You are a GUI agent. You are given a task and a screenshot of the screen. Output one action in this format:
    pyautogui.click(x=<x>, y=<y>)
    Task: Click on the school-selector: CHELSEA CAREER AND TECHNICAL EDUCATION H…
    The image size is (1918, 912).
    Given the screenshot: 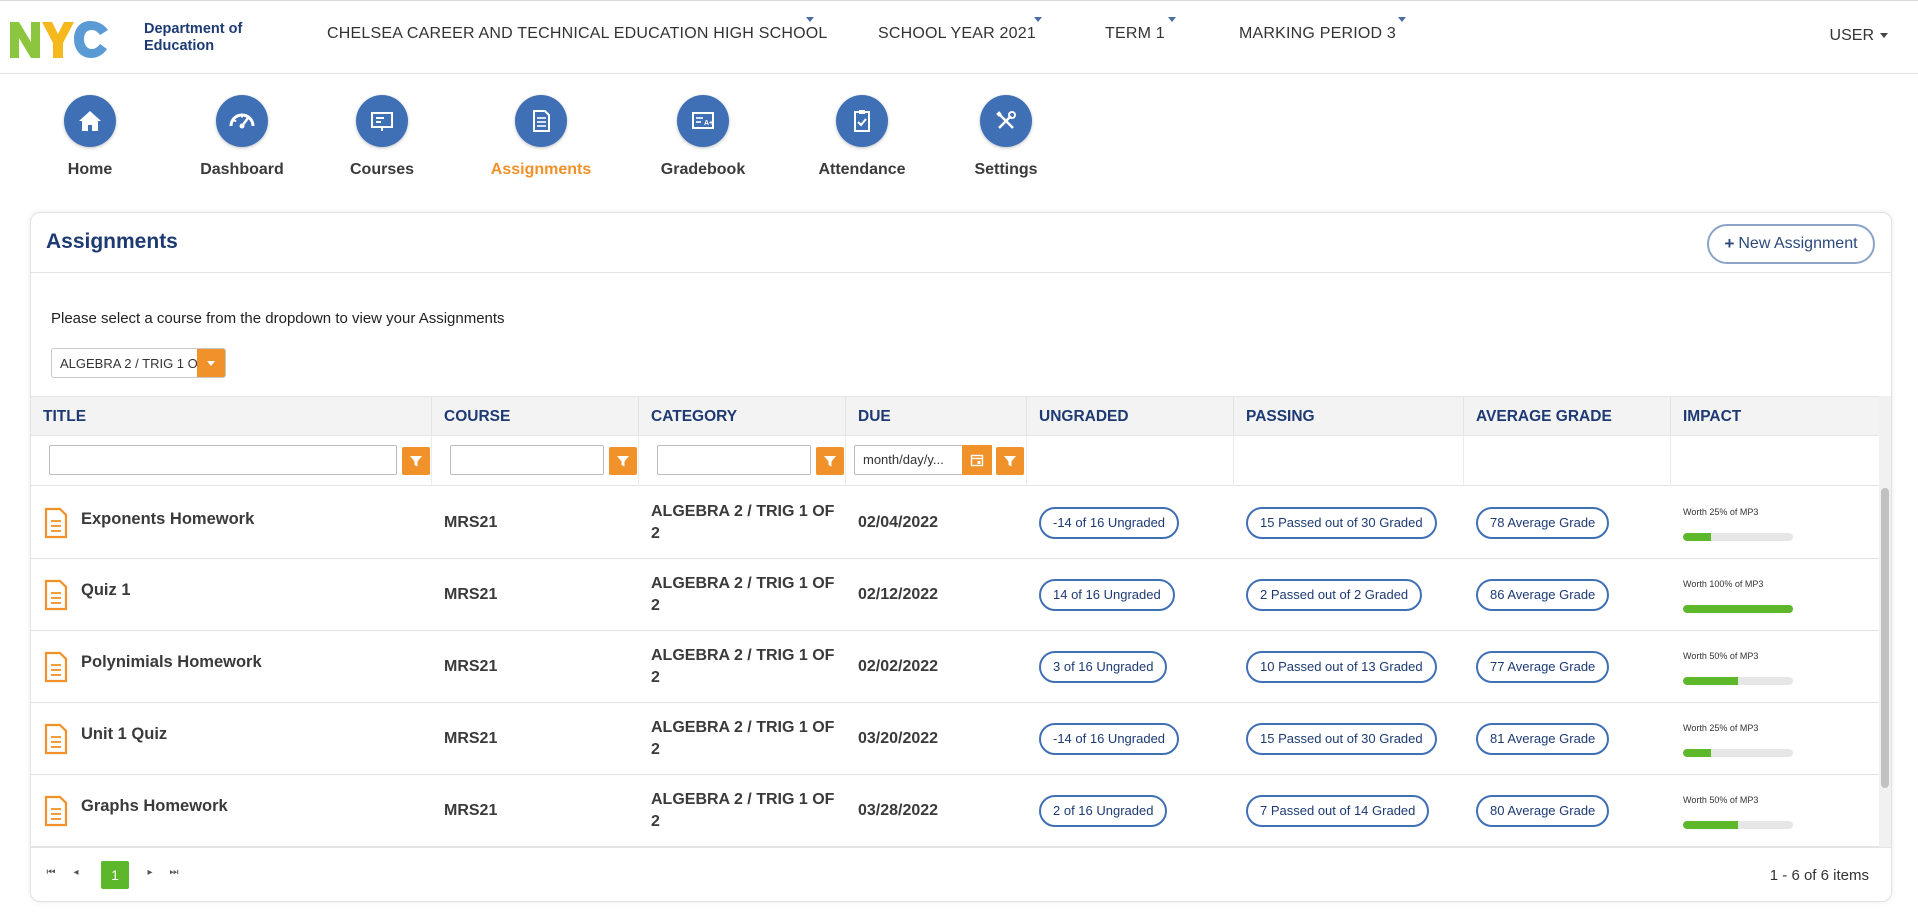 What is the action you would take?
    pyautogui.click(x=577, y=34)
    